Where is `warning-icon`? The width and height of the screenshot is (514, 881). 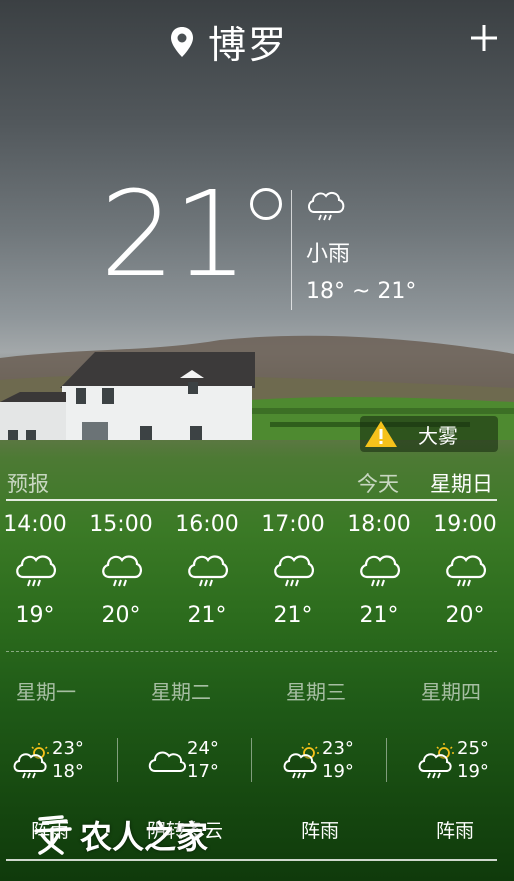
warning-icon is located at coordinates (381, 434).